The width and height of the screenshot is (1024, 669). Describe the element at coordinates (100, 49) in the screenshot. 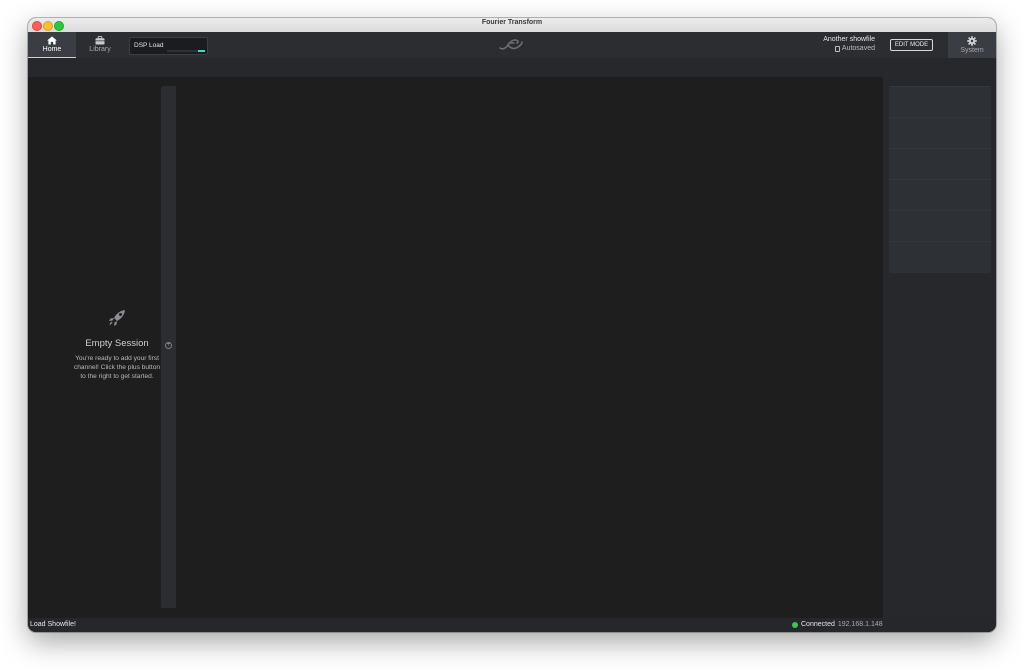

I see `nav-tab-library-label: Library` at that location.